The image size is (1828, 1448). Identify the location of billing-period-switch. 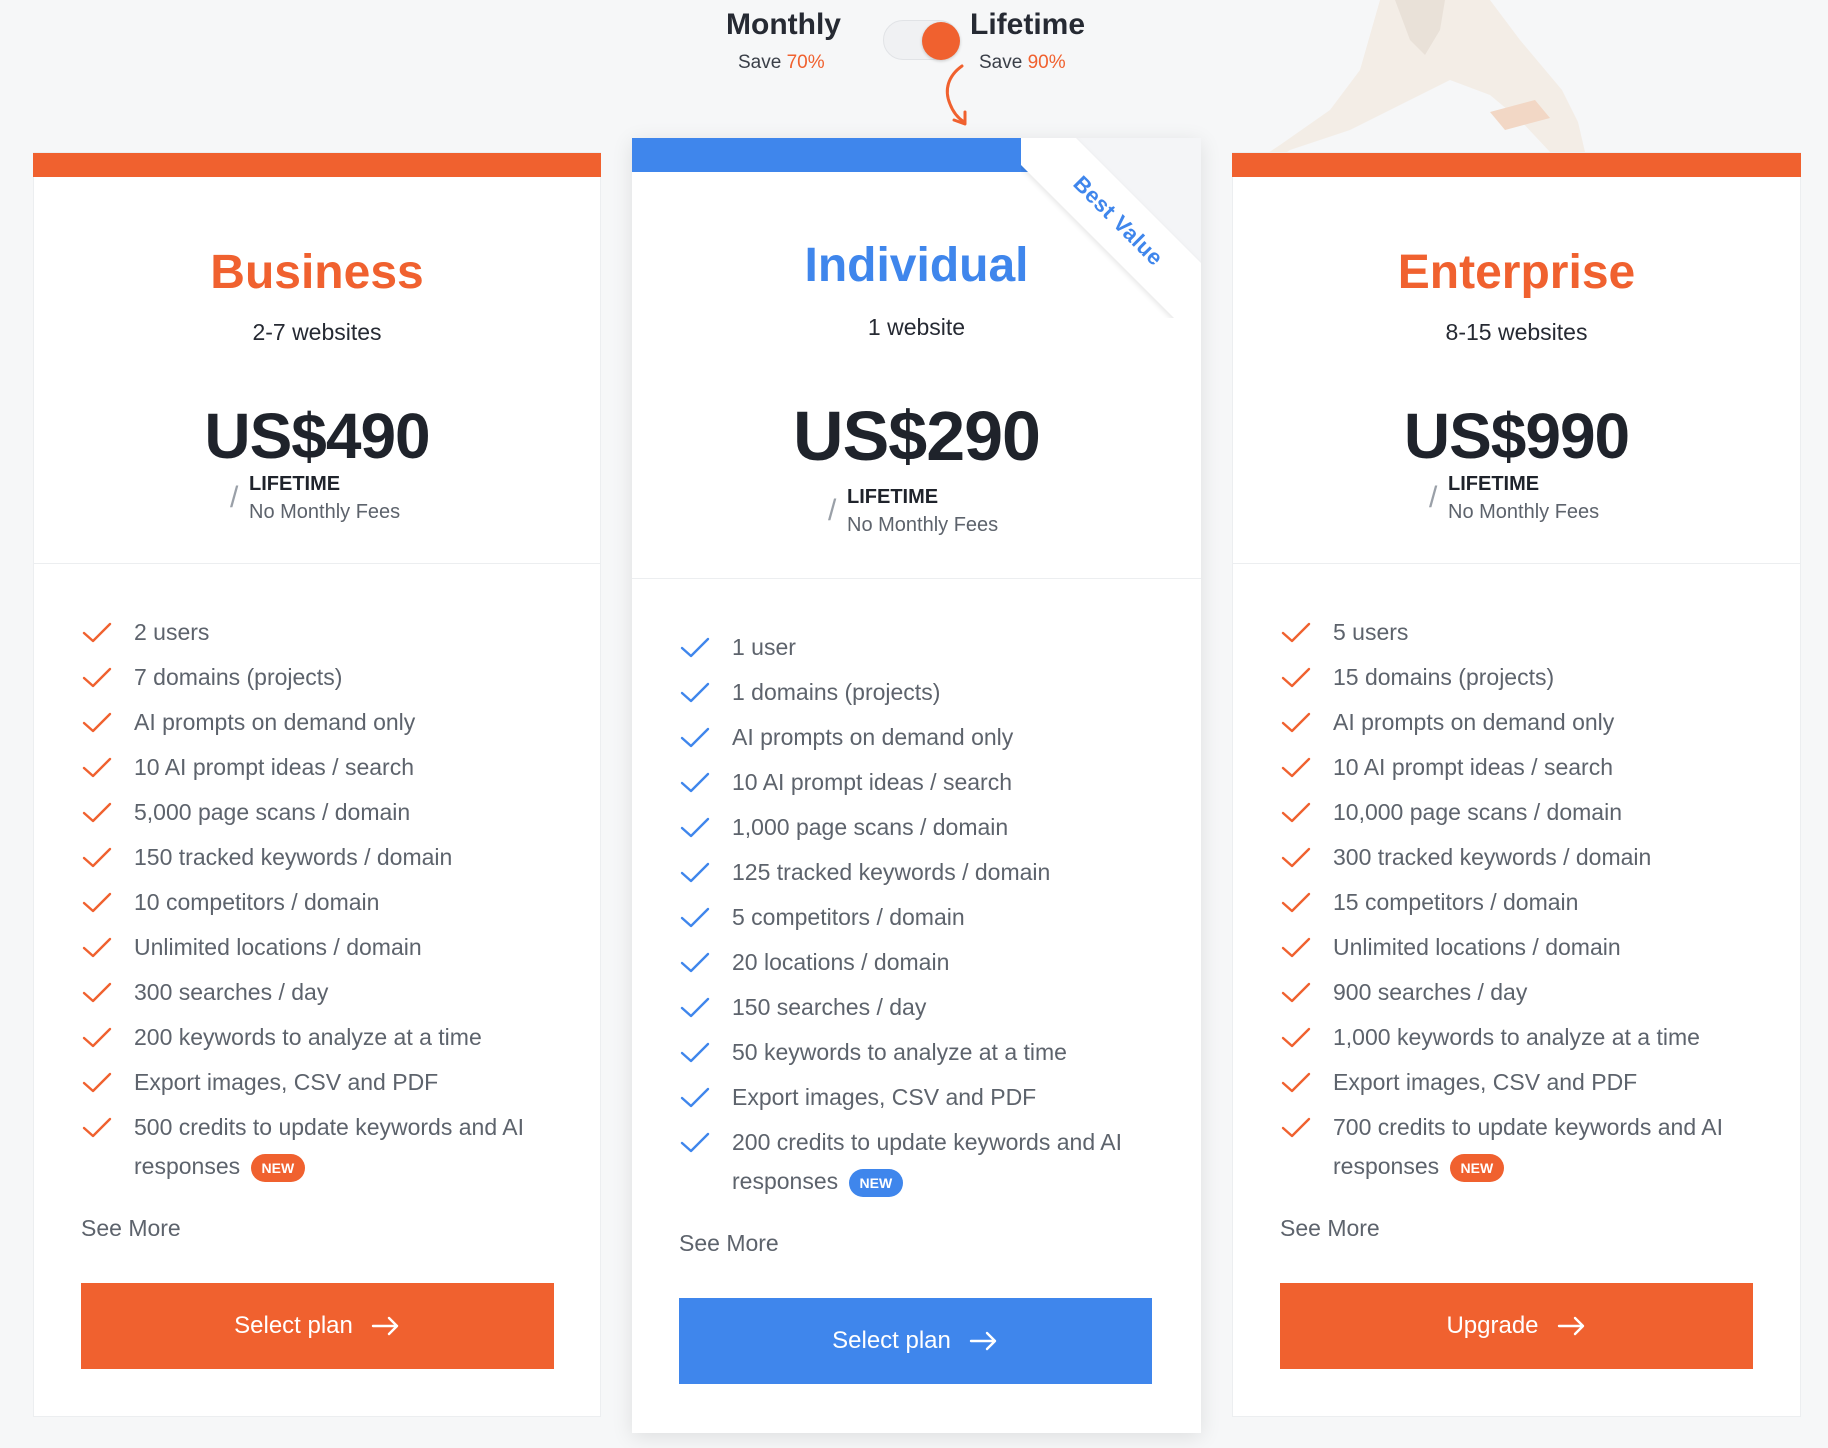
(921, 40).